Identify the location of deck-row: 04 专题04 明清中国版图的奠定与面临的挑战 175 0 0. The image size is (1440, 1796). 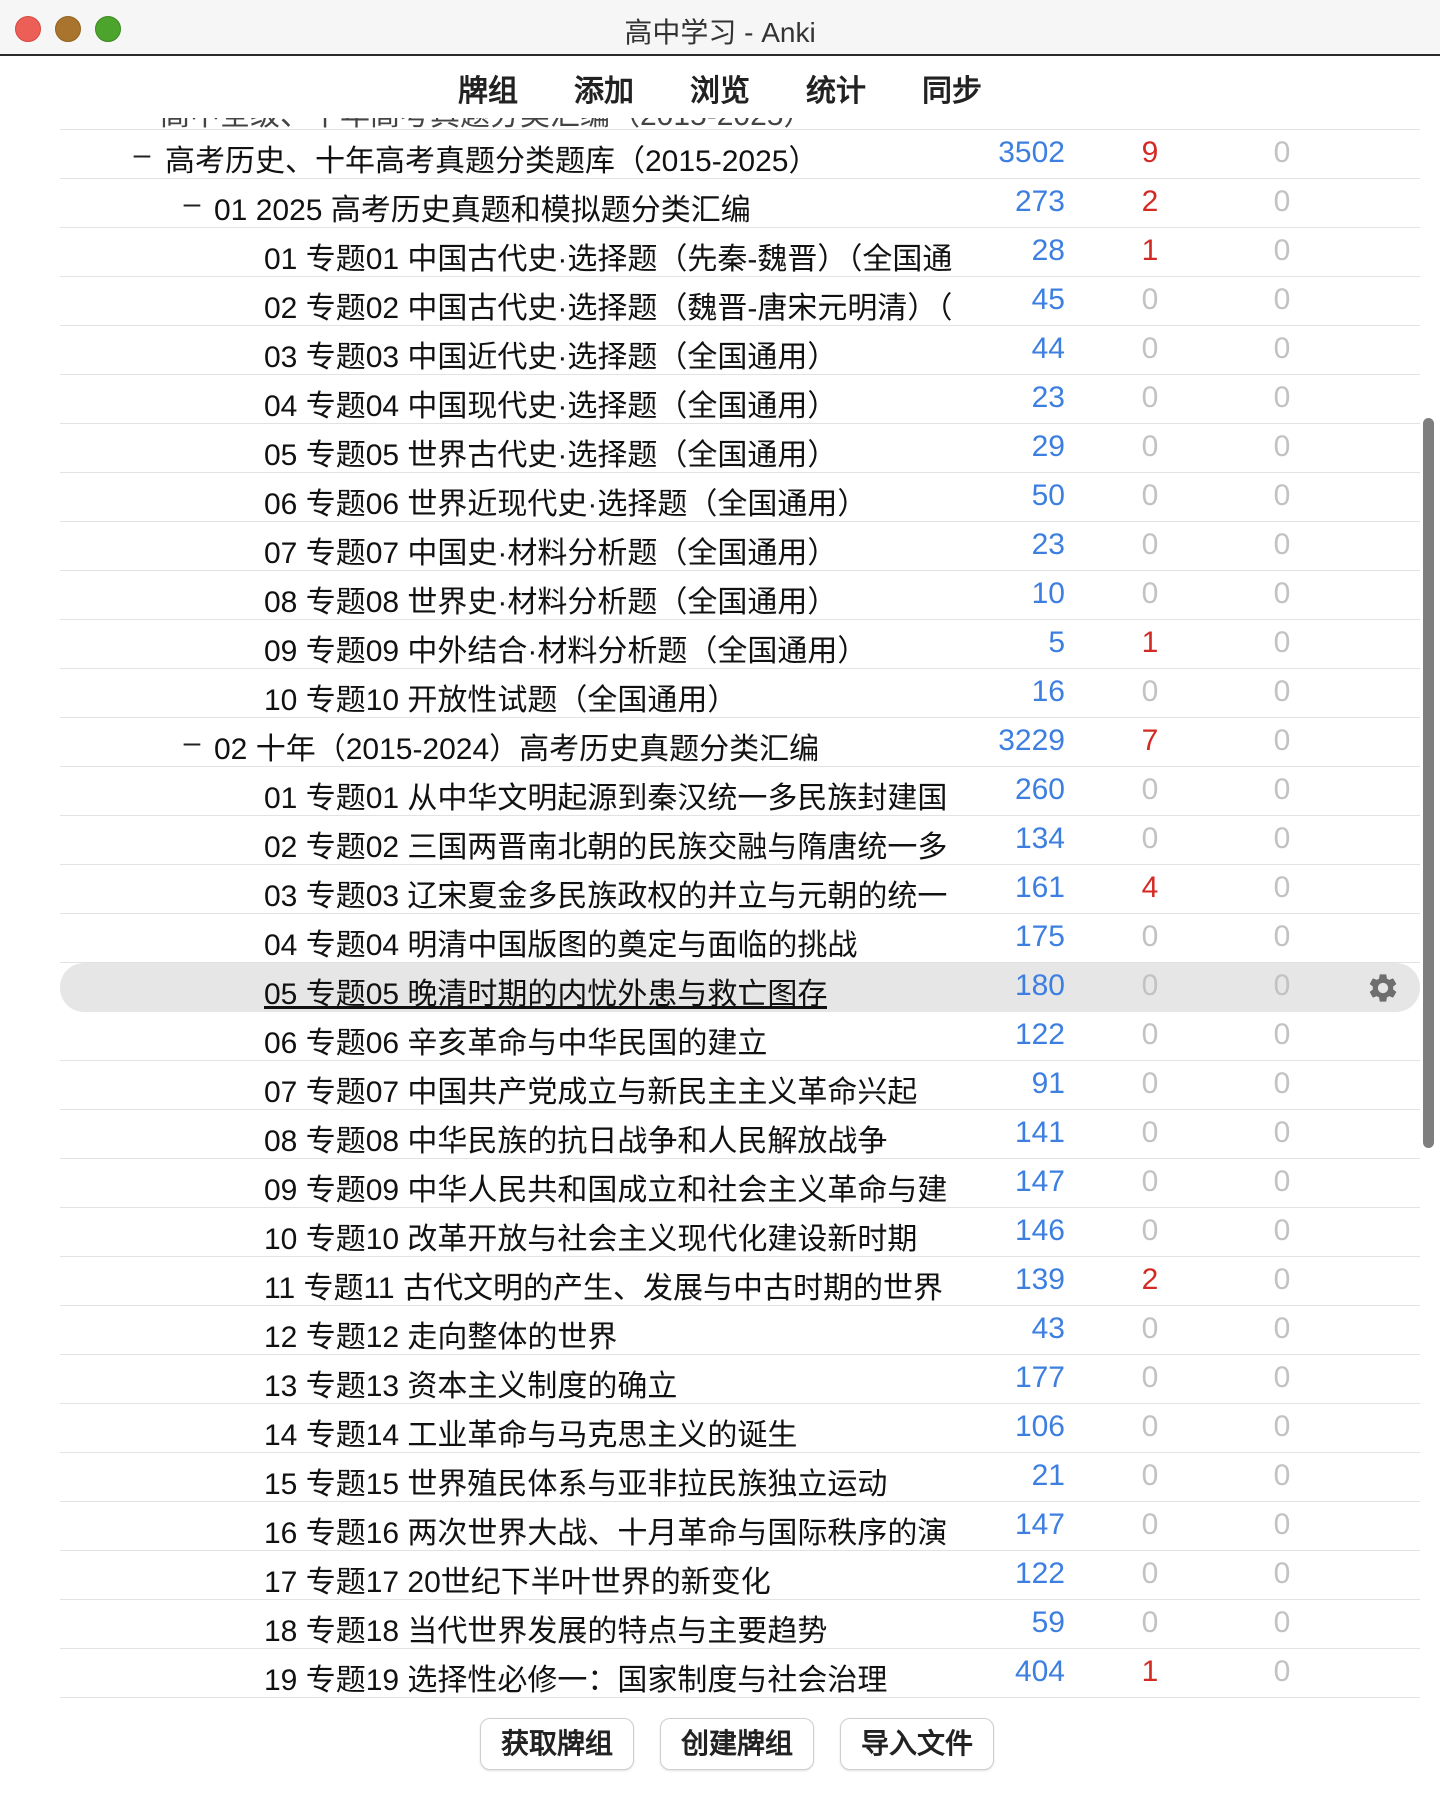
(740, 938).